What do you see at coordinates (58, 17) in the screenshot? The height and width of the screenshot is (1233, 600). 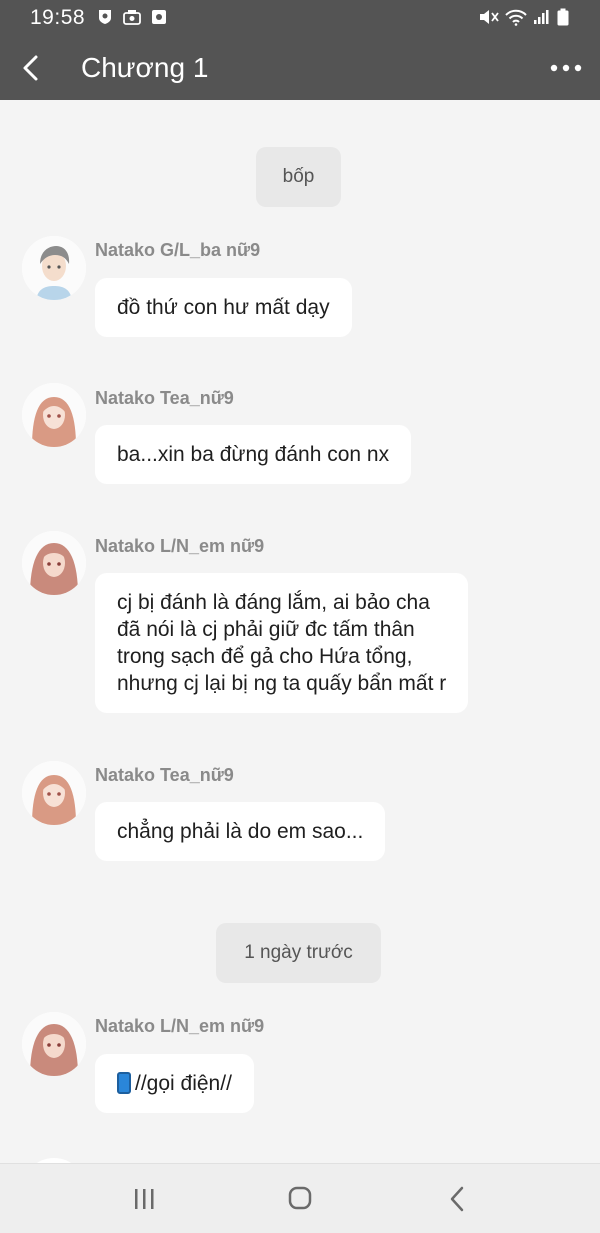 I see `status-time: 19:58` at bounding box center [58, 17].